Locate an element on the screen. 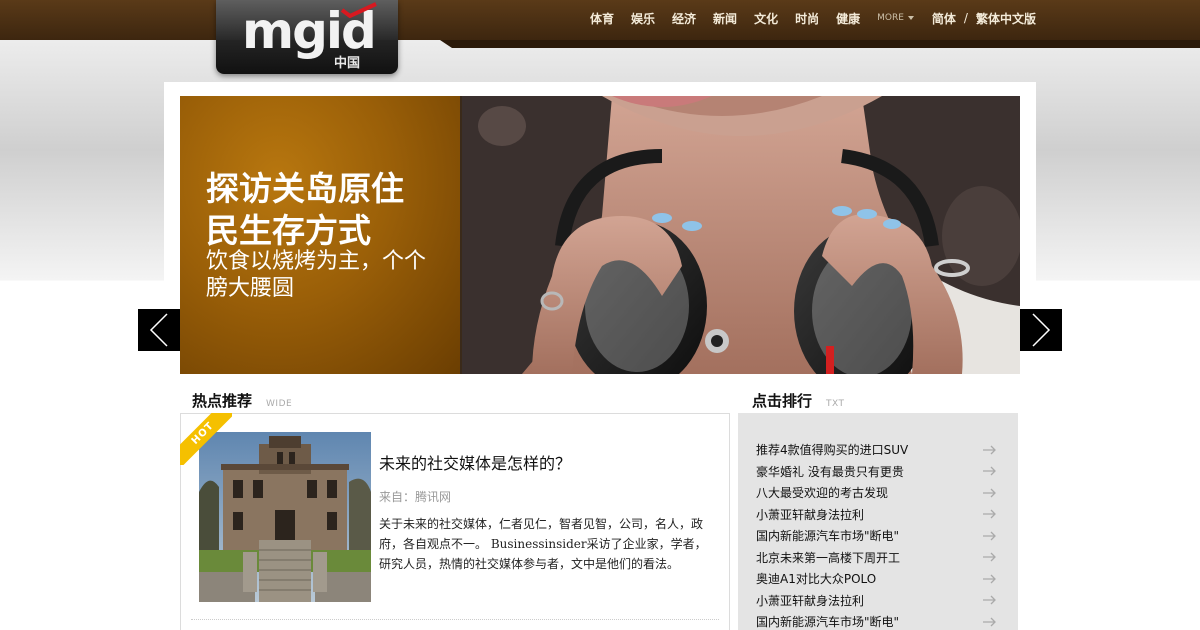 The height and width of the screenshot is (630, 1200). rank-item: 奥迪A1对比大众POLO is located at coordinates (878, 579).